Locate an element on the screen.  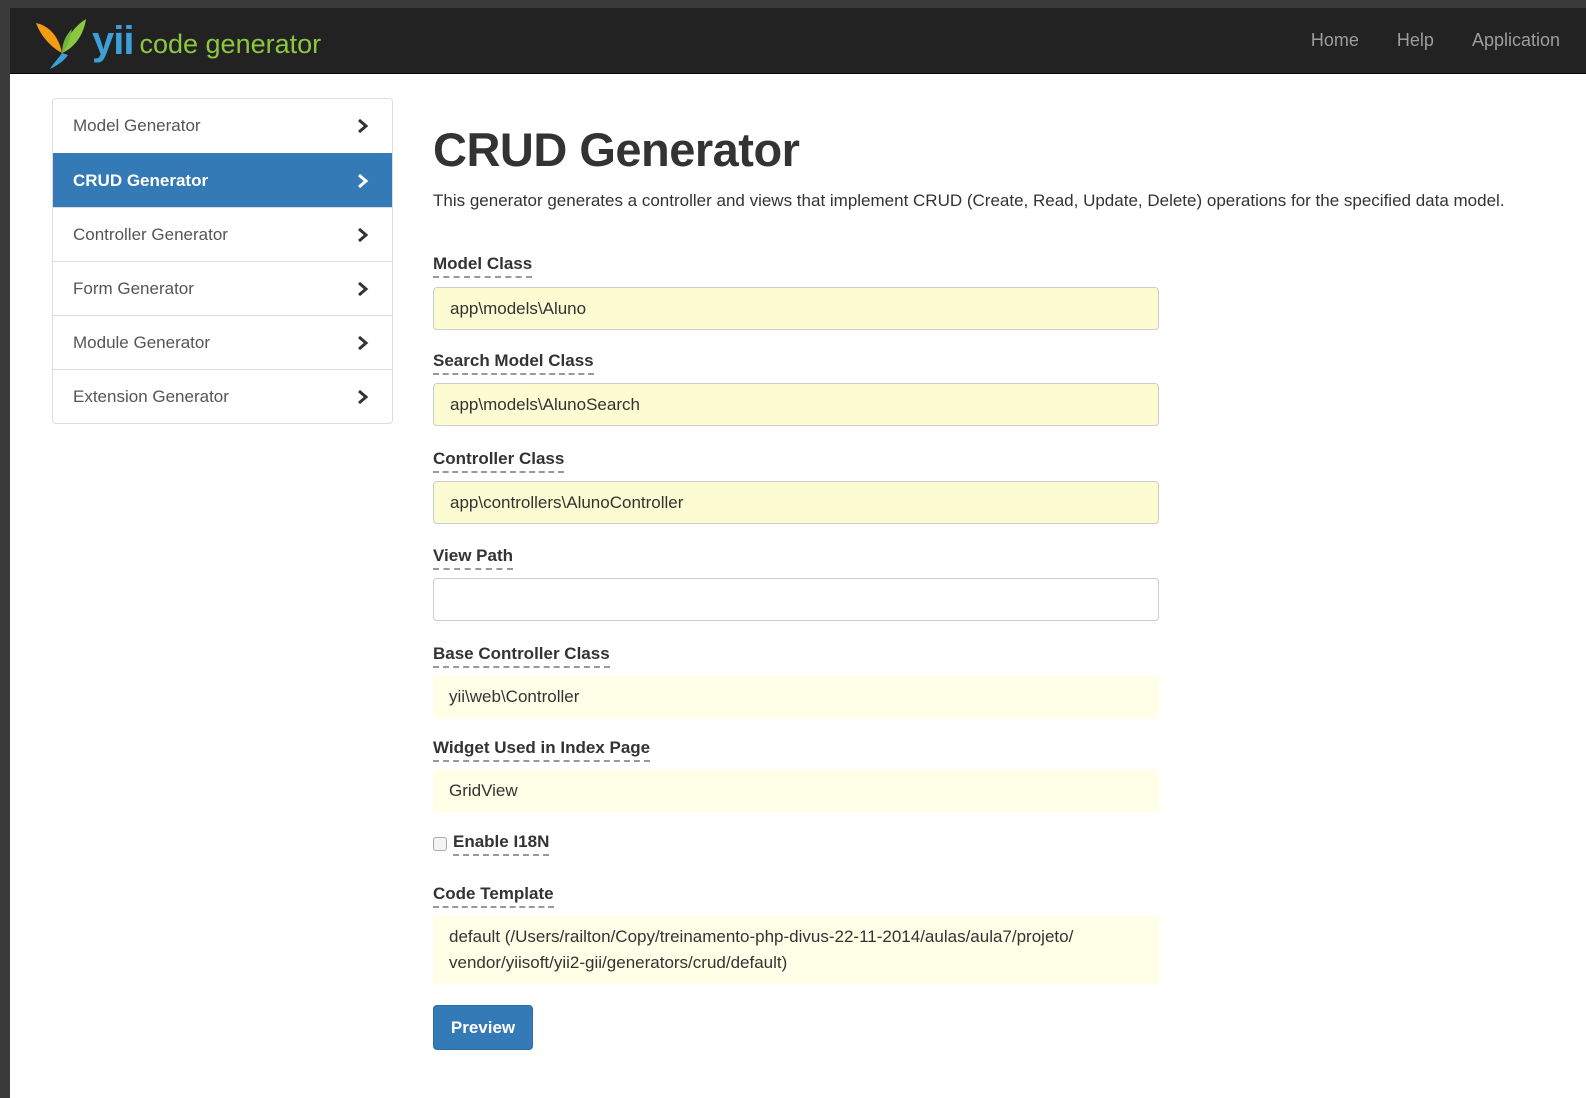
top-navbar: yii code generator Home Help Application is located at coordinates (798, 41).